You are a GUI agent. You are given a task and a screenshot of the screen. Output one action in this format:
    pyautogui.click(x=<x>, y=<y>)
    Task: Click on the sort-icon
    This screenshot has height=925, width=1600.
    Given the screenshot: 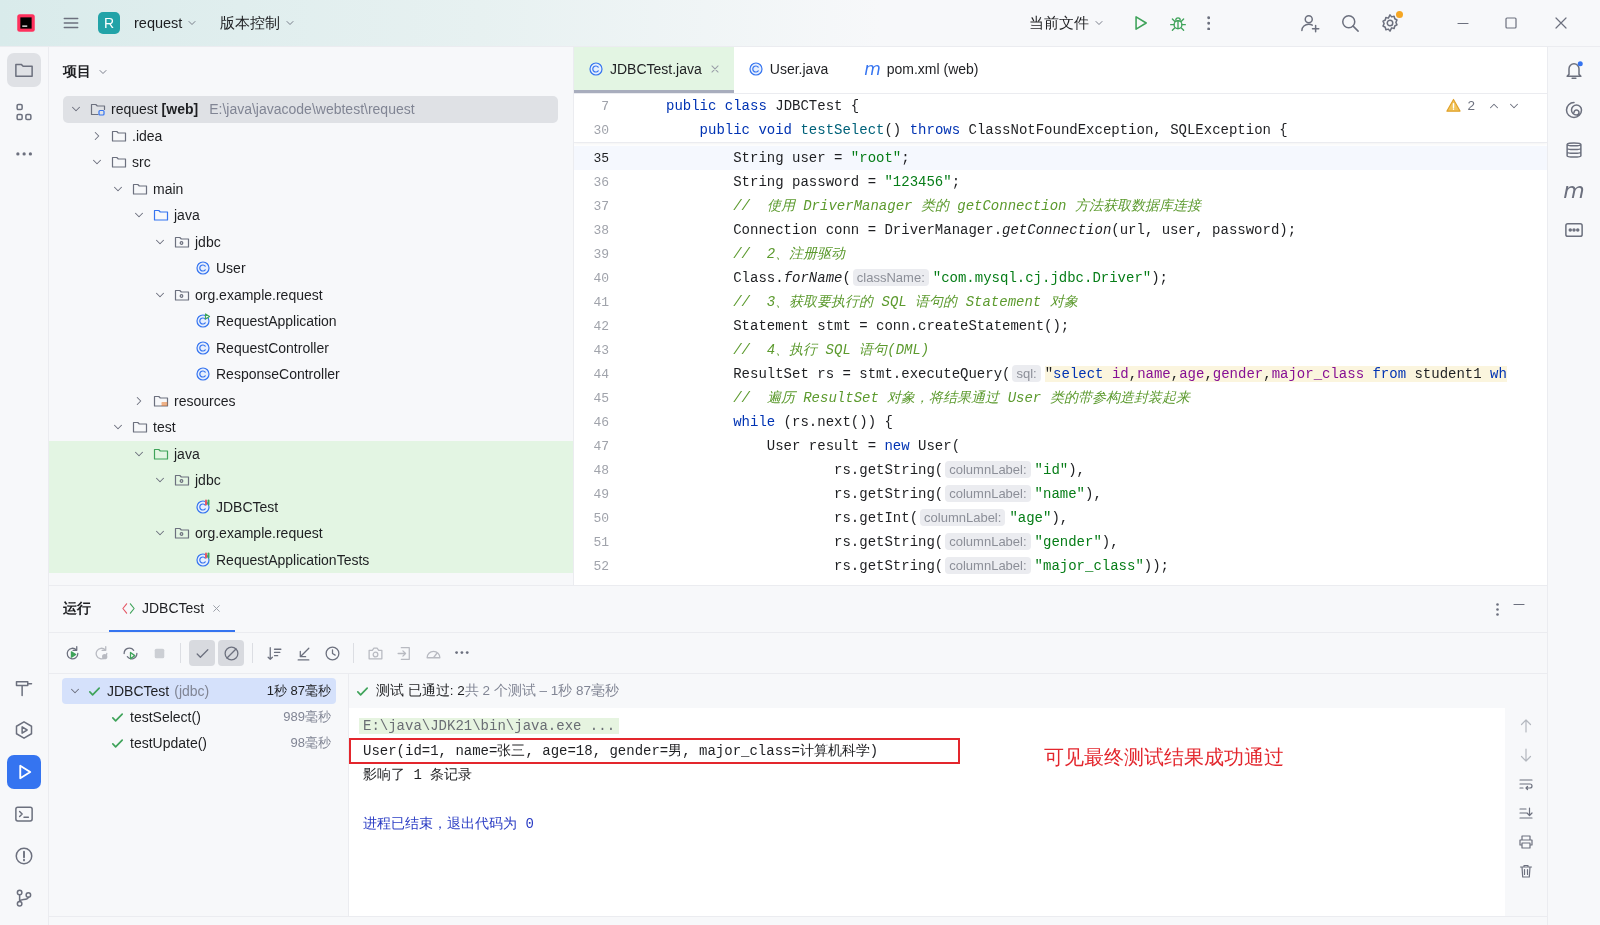 What is the action you would take?
    pyautogui.click(x=274, y=653)
    